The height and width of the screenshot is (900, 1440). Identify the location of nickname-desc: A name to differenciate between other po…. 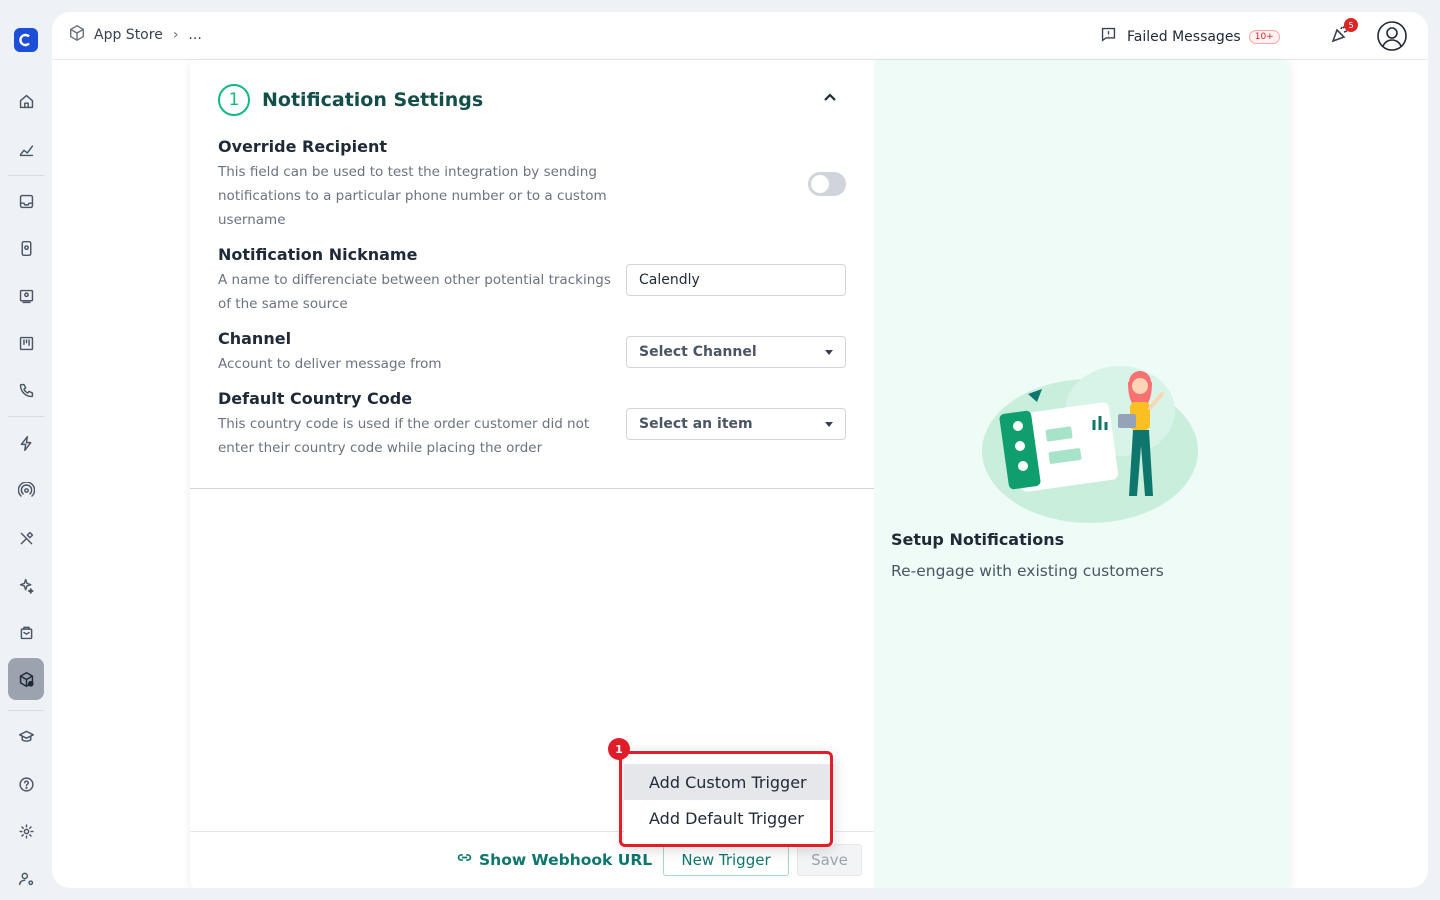
(414, 292).